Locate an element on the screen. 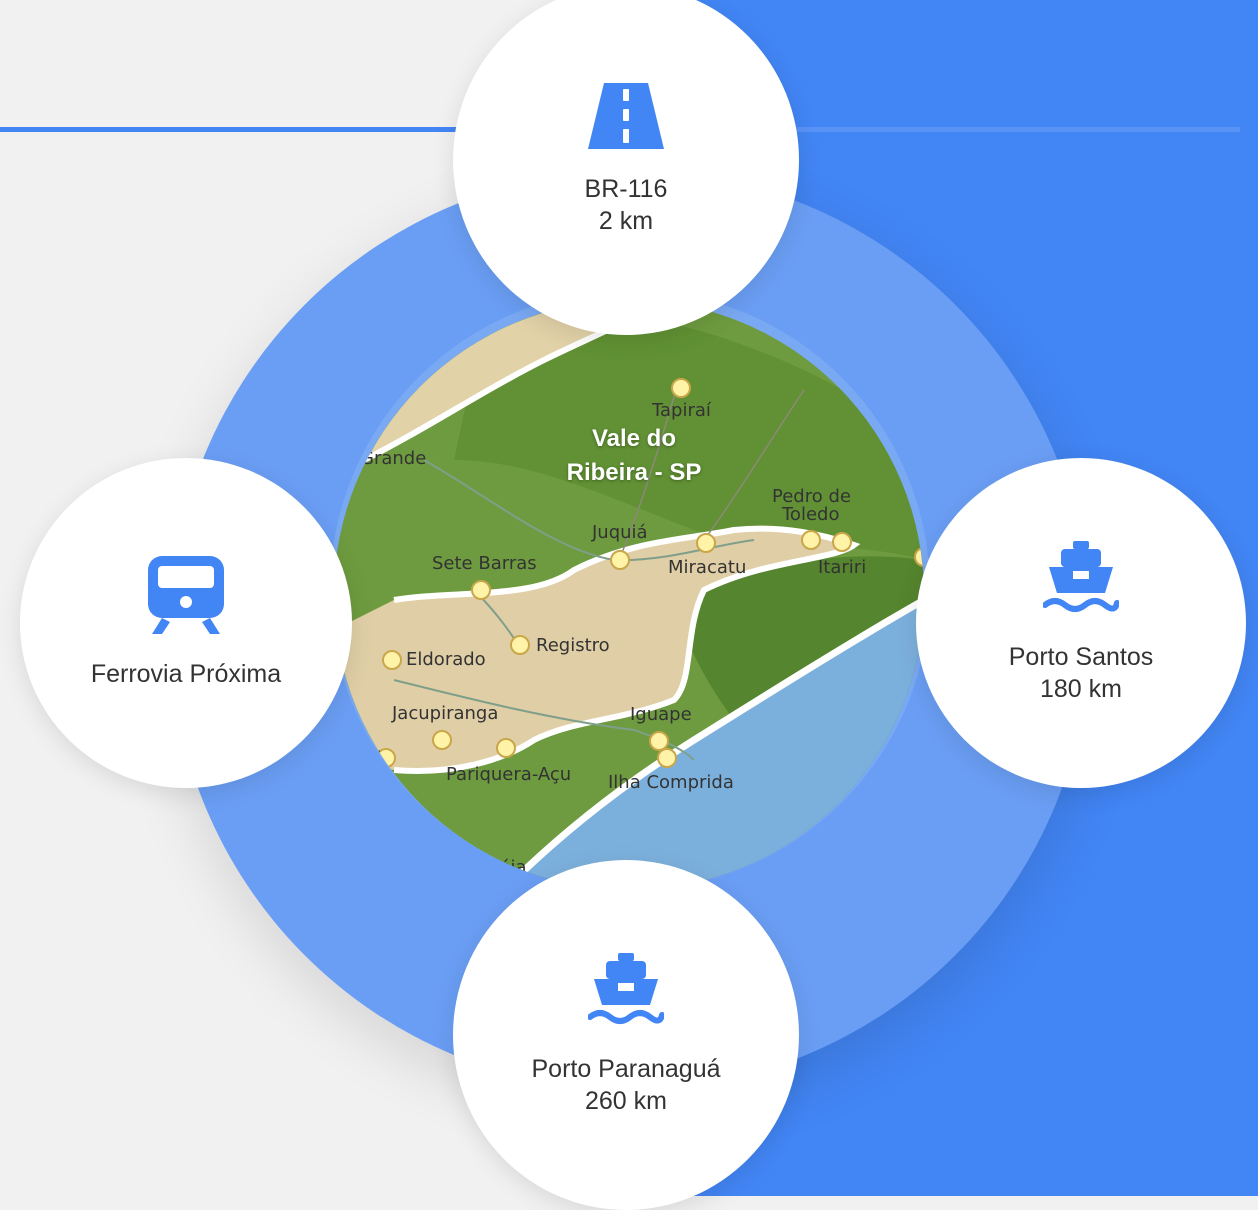  city-label-juquia: Juquiá is located at coordinates (620, 532).